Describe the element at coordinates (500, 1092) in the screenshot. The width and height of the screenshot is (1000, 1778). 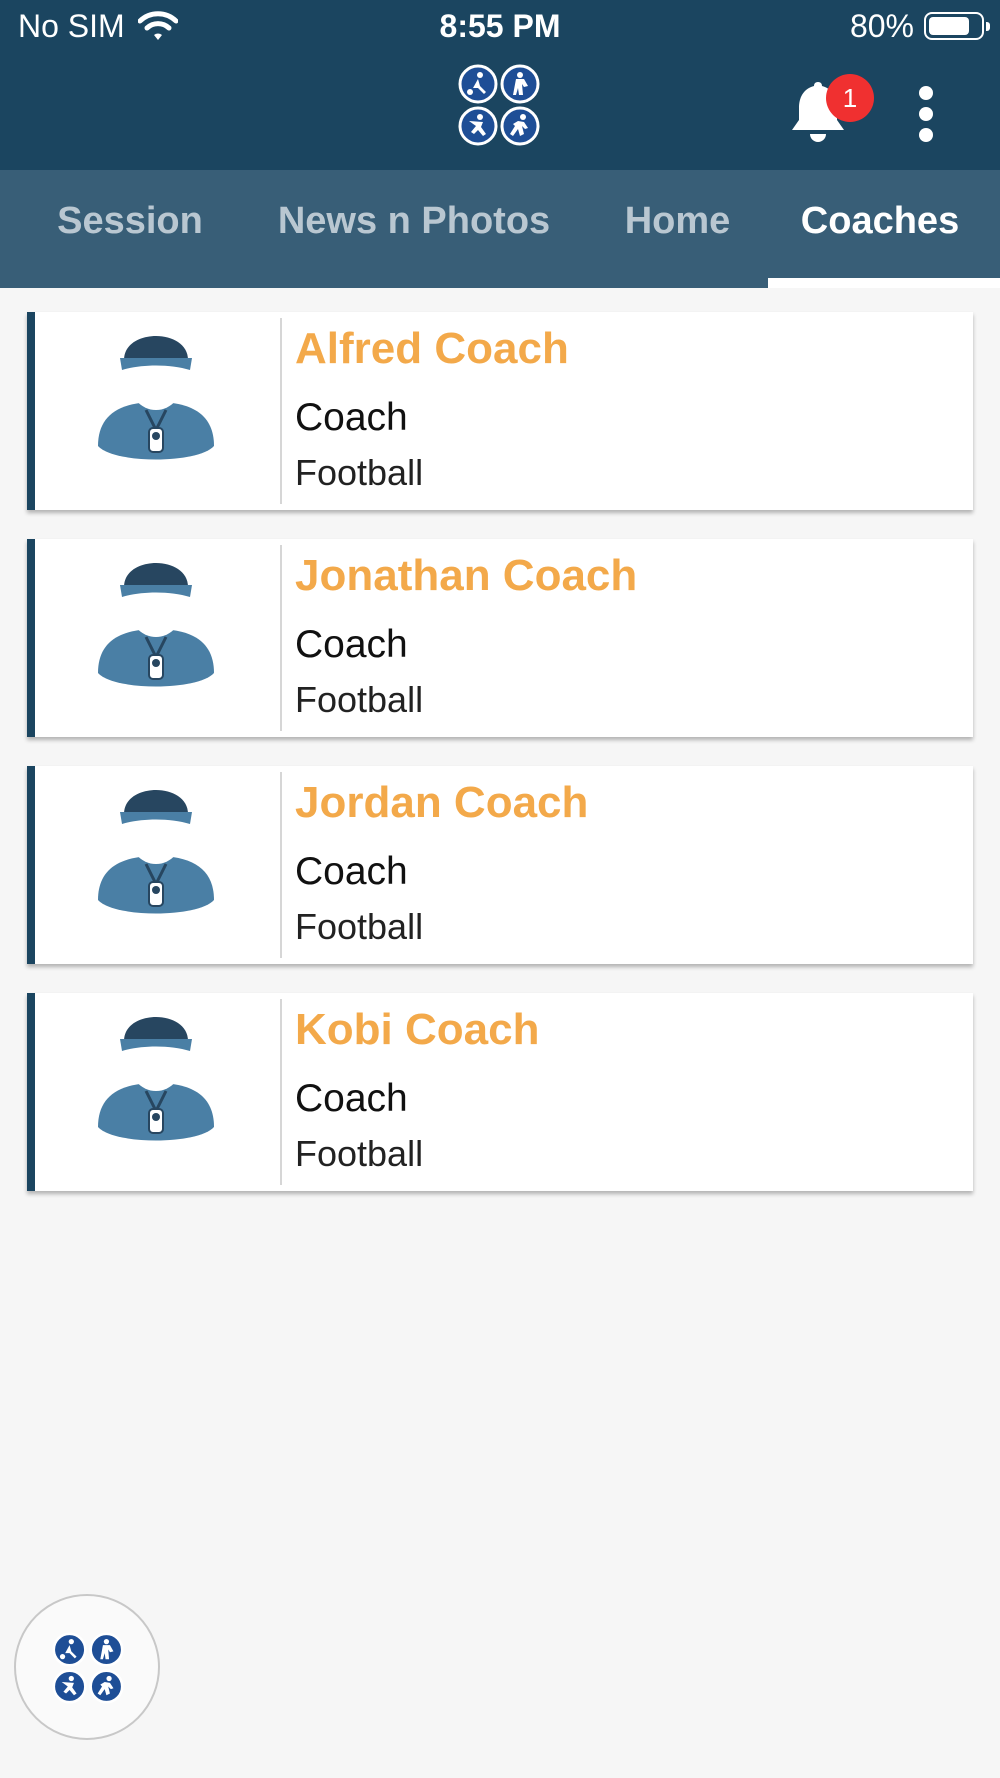
I see `coach-card: Kobi Coach Coach Football` at that location.